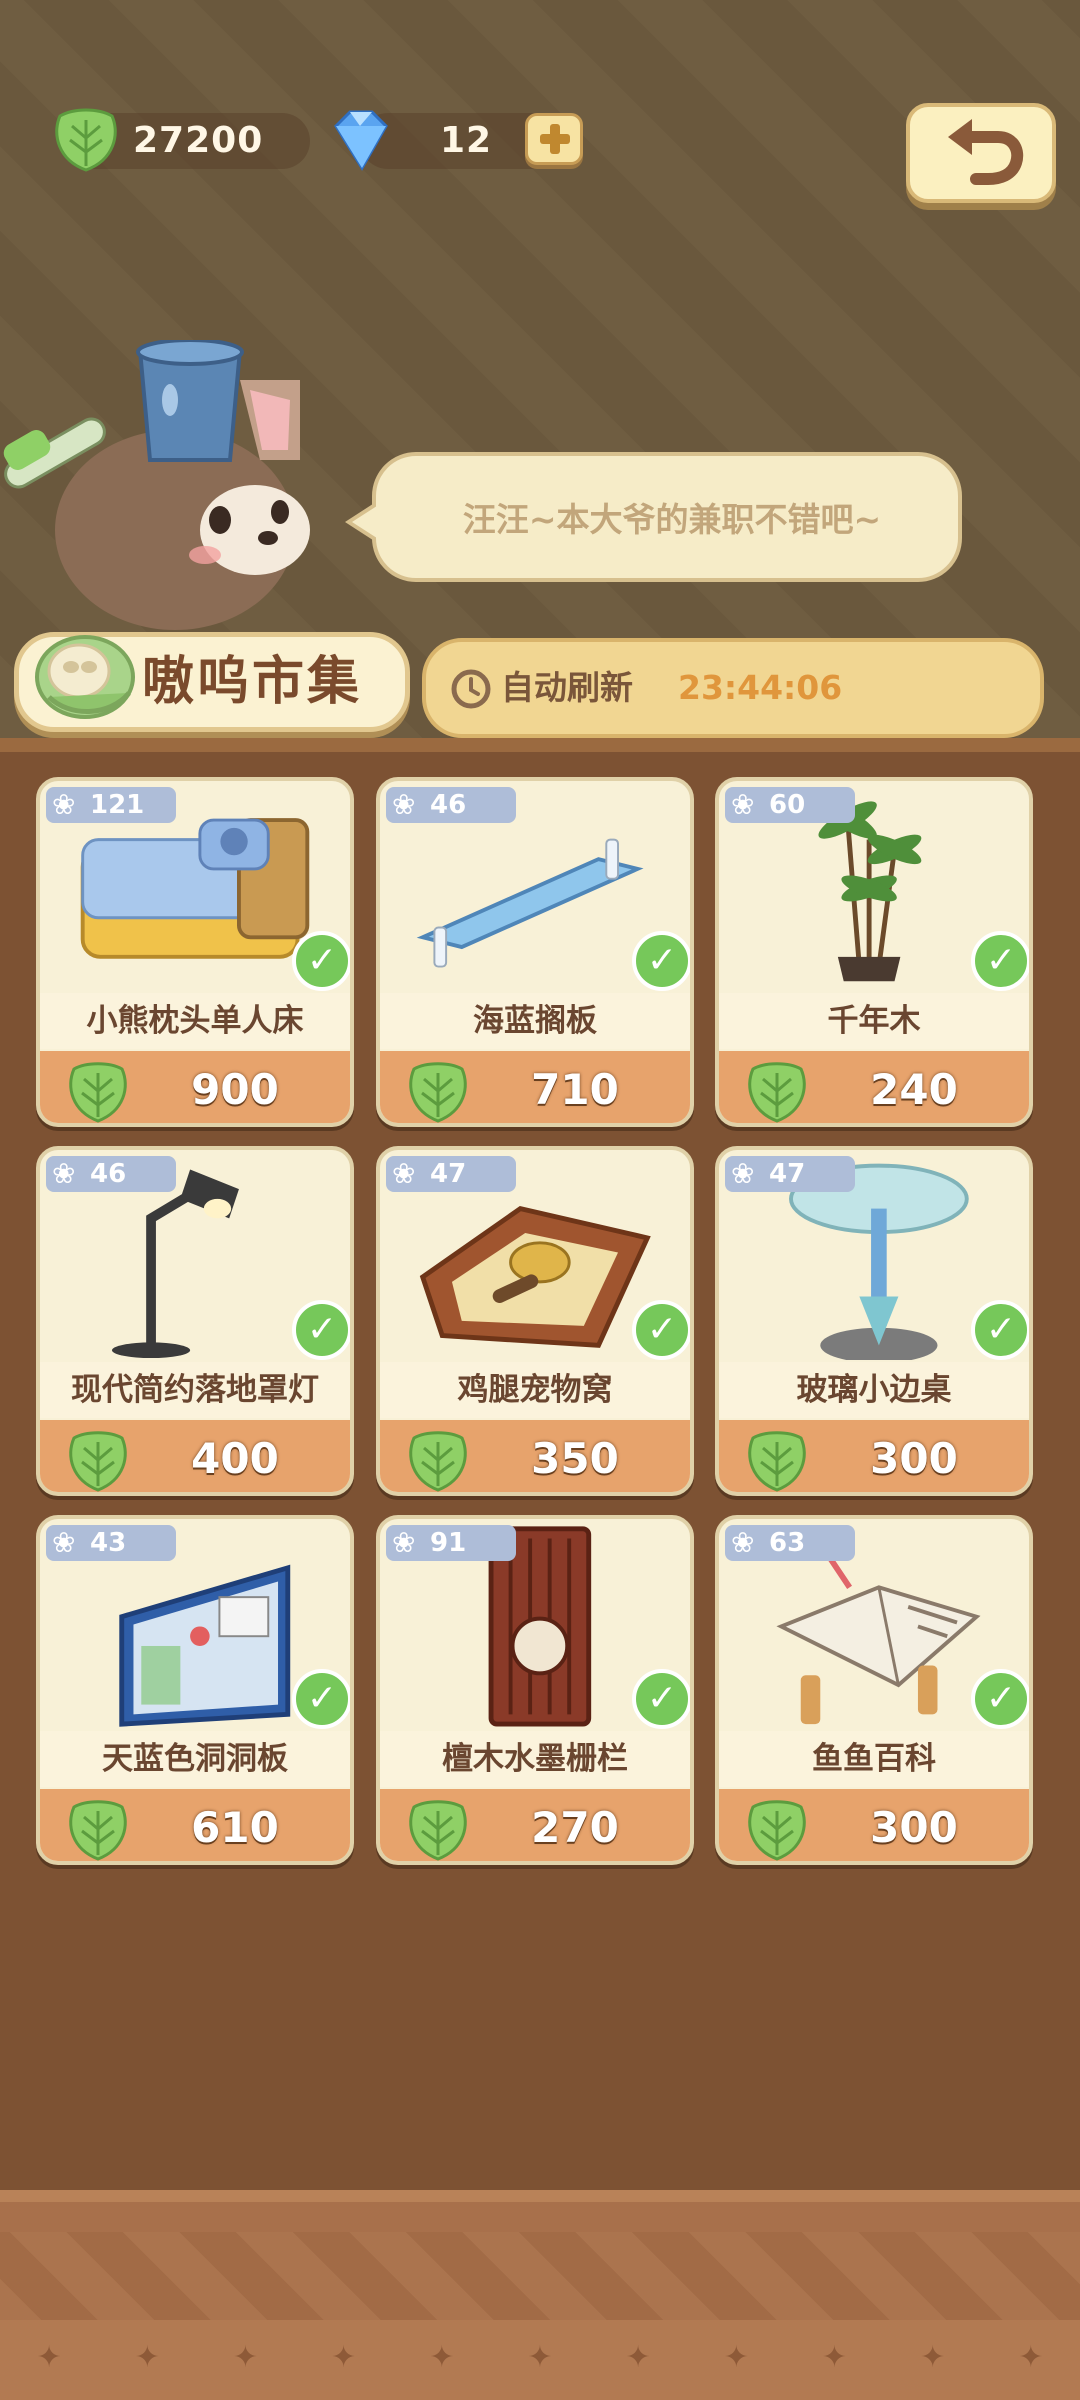  I want to click on price-bar: 610, so click(195, 1825).